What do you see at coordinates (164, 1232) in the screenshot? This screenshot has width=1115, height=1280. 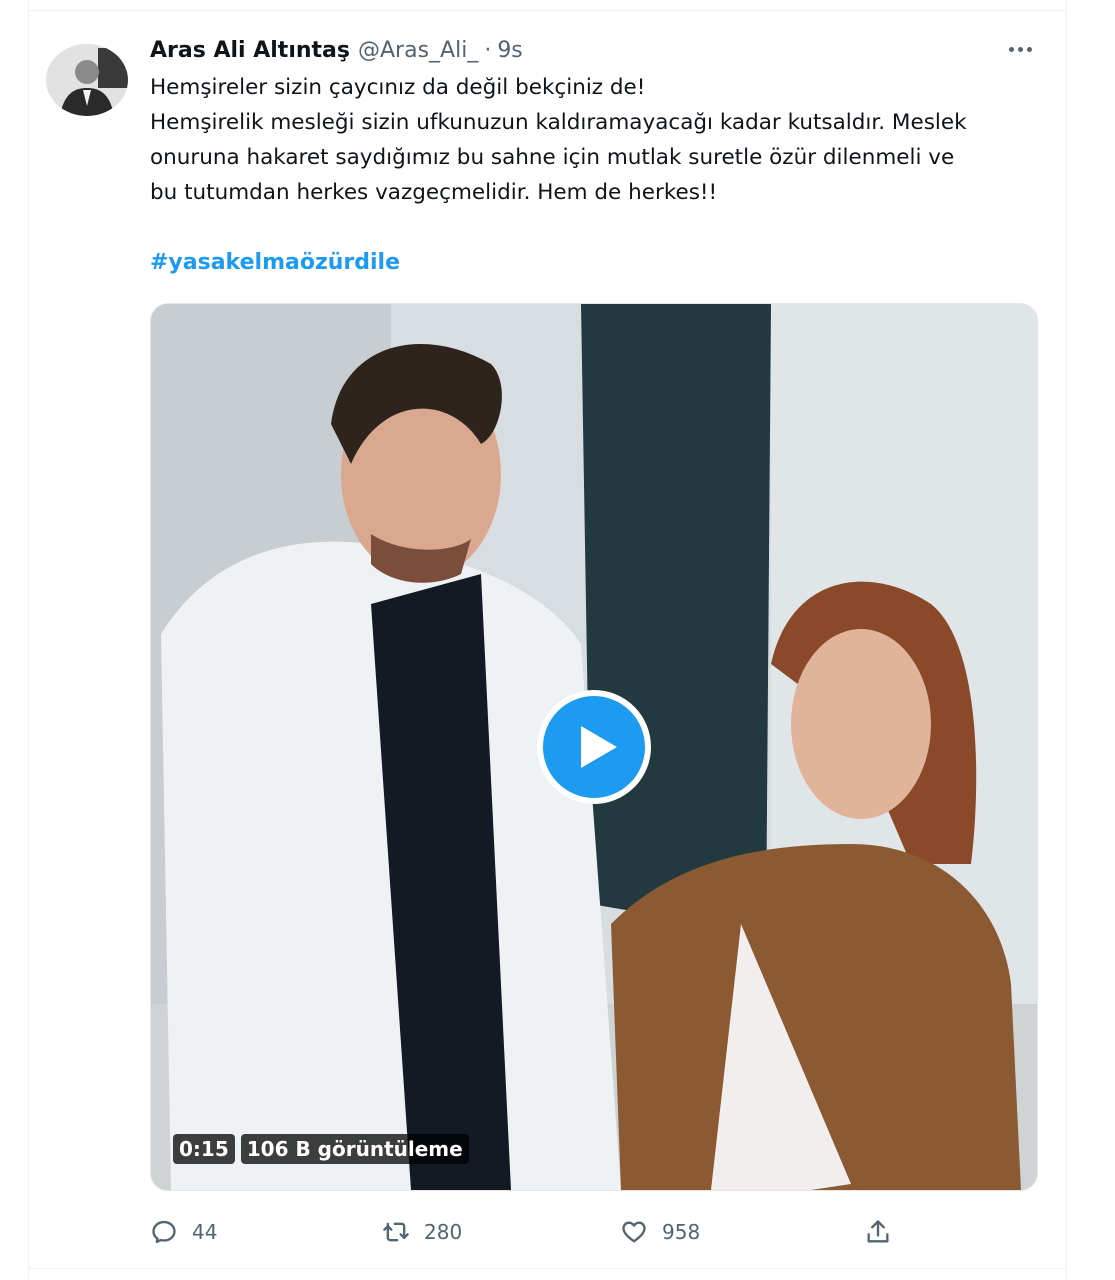 I see `reply-icon` at bounding box center [164, 1232].